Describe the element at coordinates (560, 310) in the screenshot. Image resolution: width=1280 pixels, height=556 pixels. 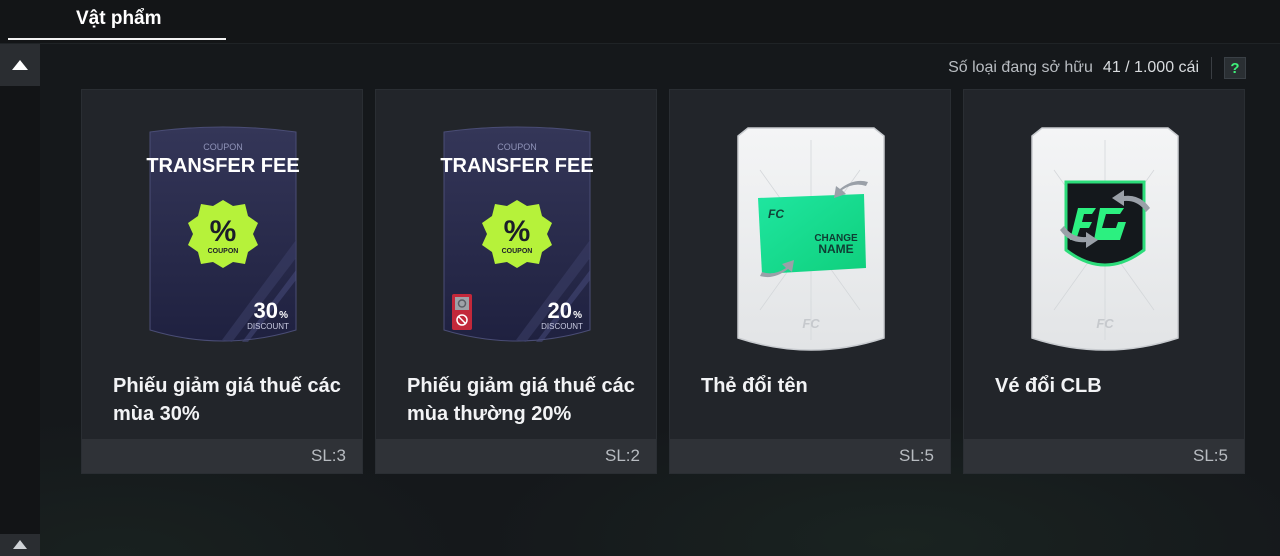
I see `svg-text: 20` at that location.